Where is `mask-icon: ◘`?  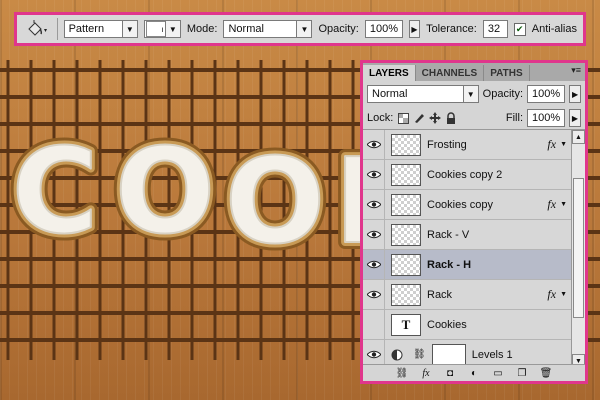 mask-icon: ◘ is located at coordinates (450, 373).